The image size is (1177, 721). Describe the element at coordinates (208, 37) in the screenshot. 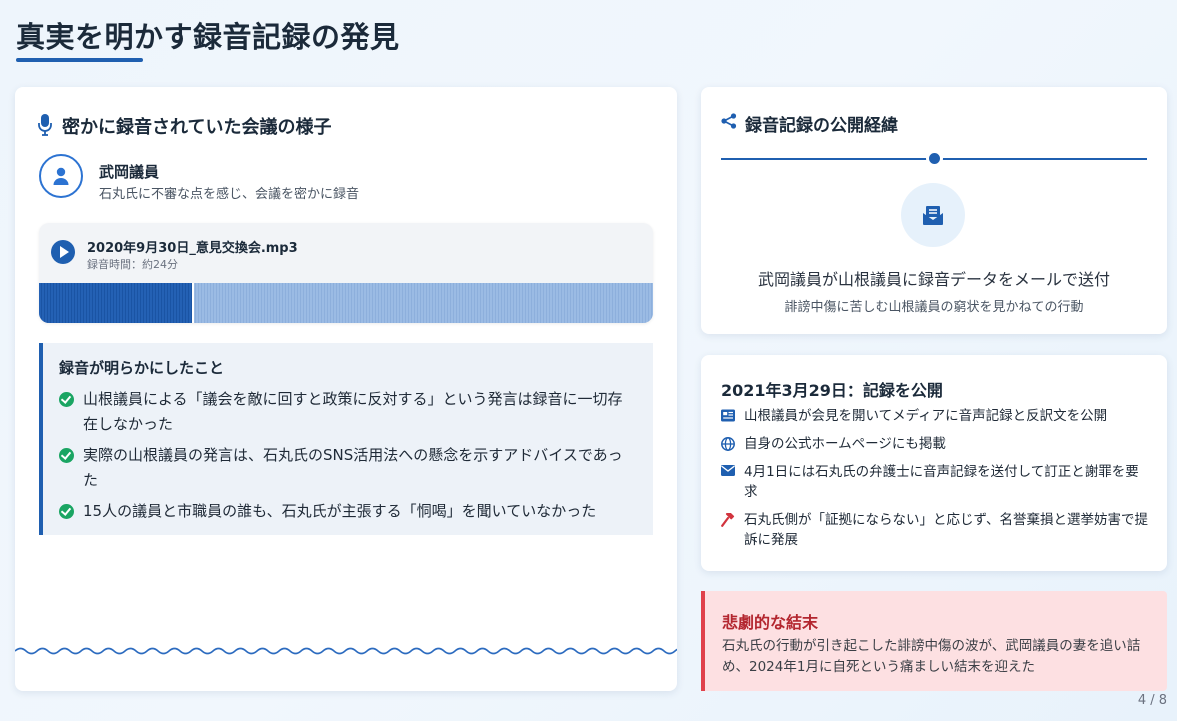

I see `page-title: 真実を明かす録音記録の発見` at that location.